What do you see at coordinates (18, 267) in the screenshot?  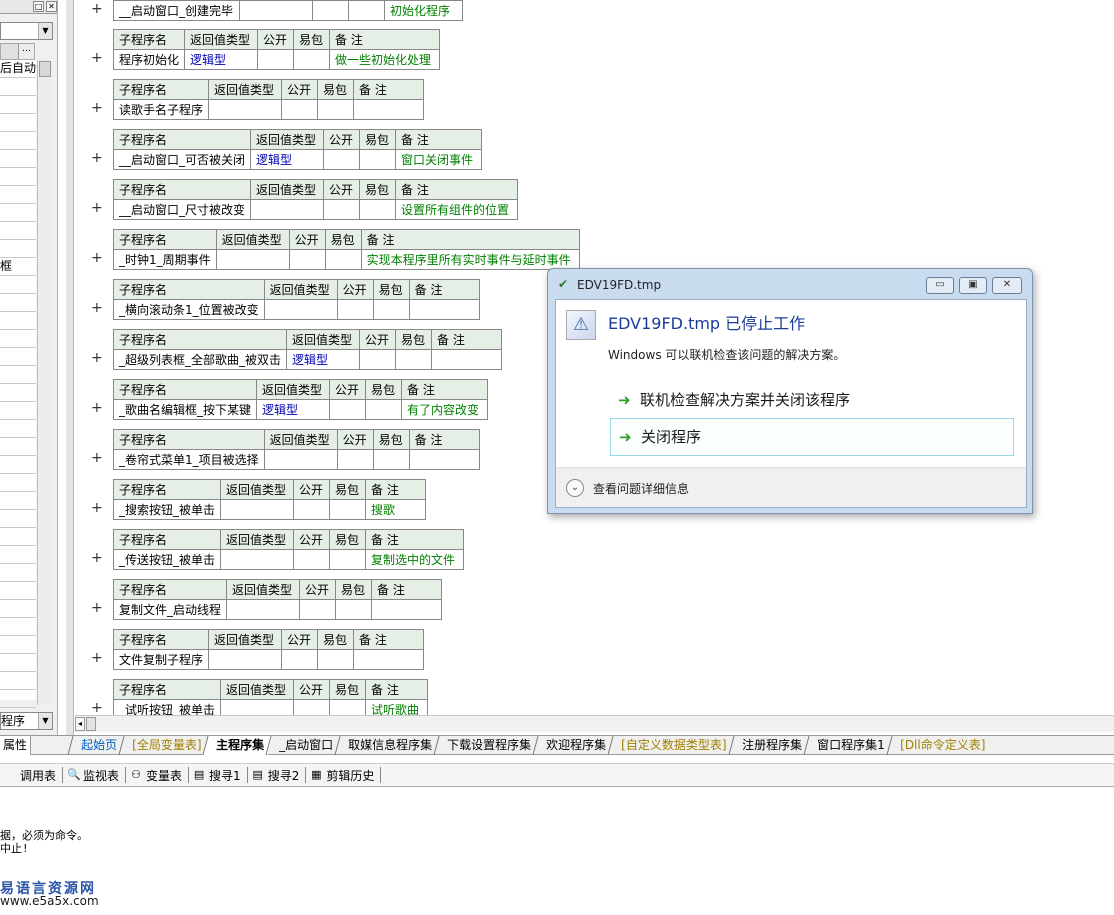 I see `property-row: 框` at bounding box center [18, 267].